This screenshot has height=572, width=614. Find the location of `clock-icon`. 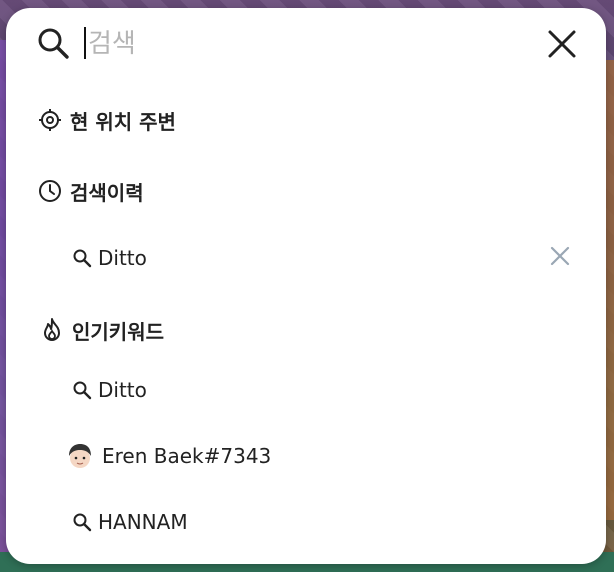

clock-icon is located at coordinates (50, 191).